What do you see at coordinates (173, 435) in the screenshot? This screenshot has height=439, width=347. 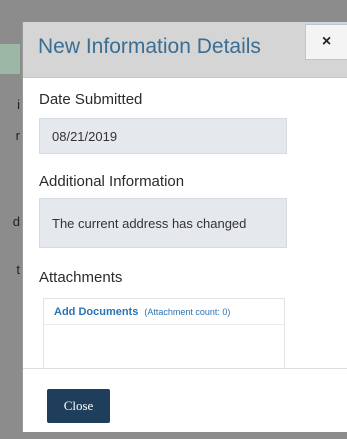 I see `backdrop-bottom-strip` at bounding box center [173, 435].